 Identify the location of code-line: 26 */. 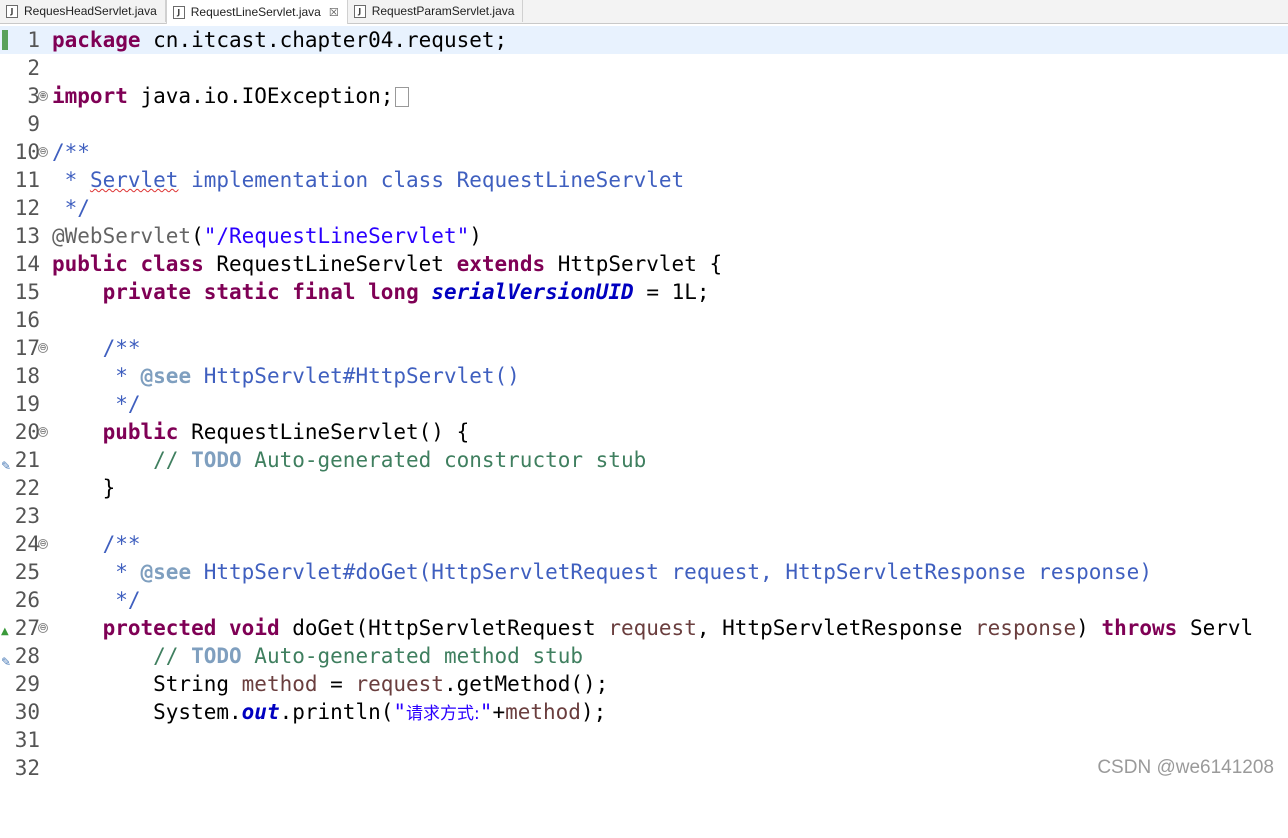
(644, 600).